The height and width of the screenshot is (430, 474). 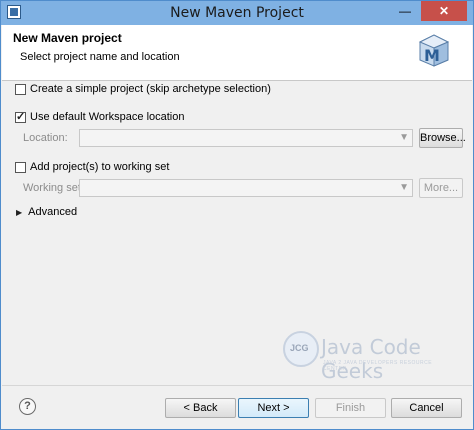 I want to click on simple-project-checkbox, so click(x=20, y=89).